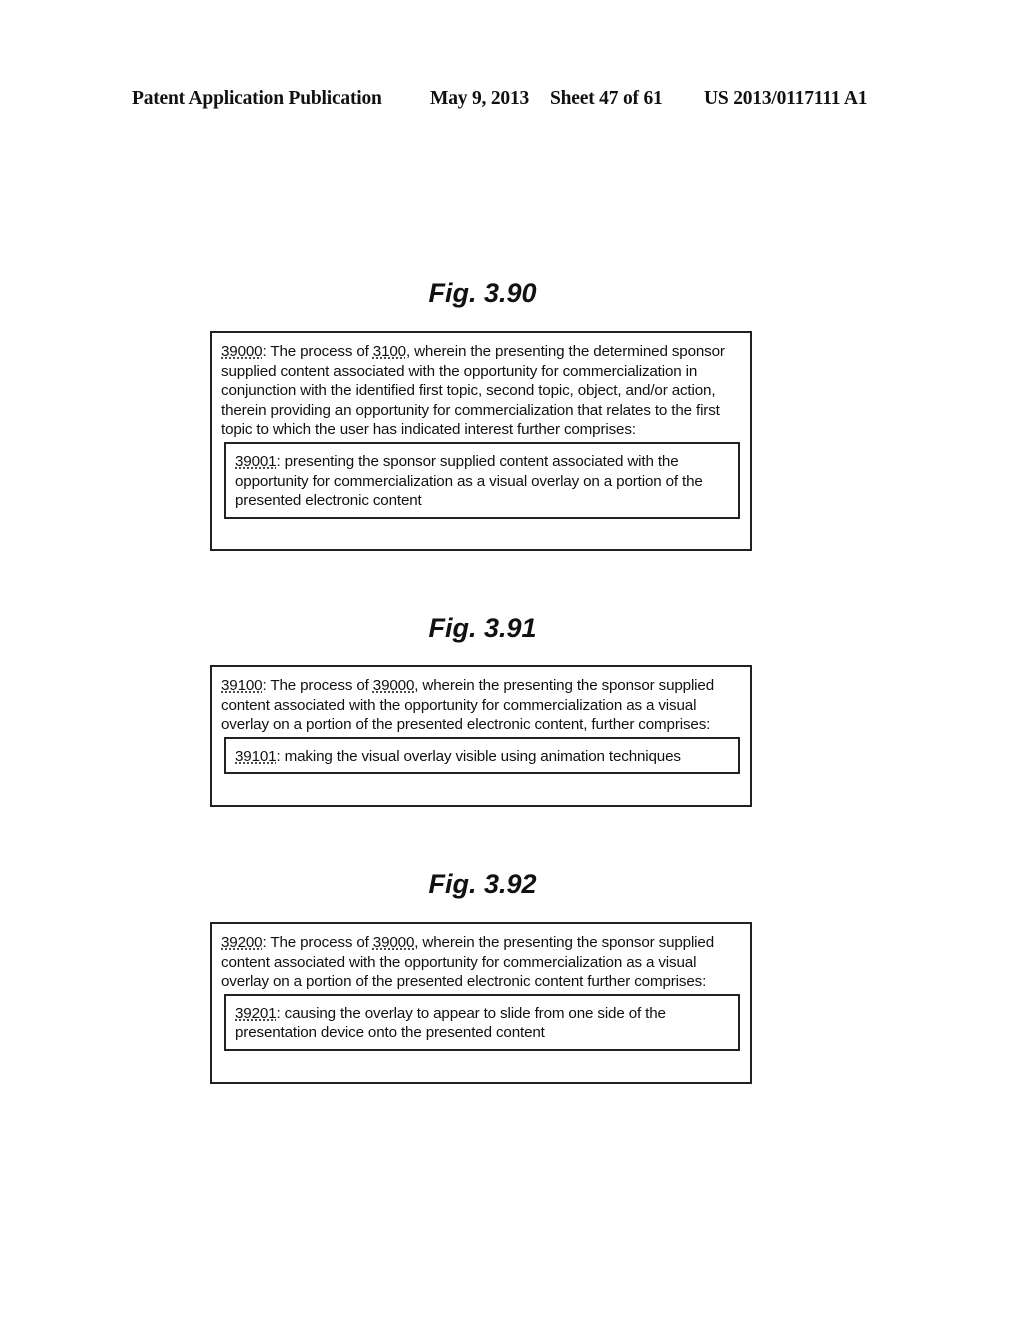  I want to click on process-id: 39200, so click(242, 942).